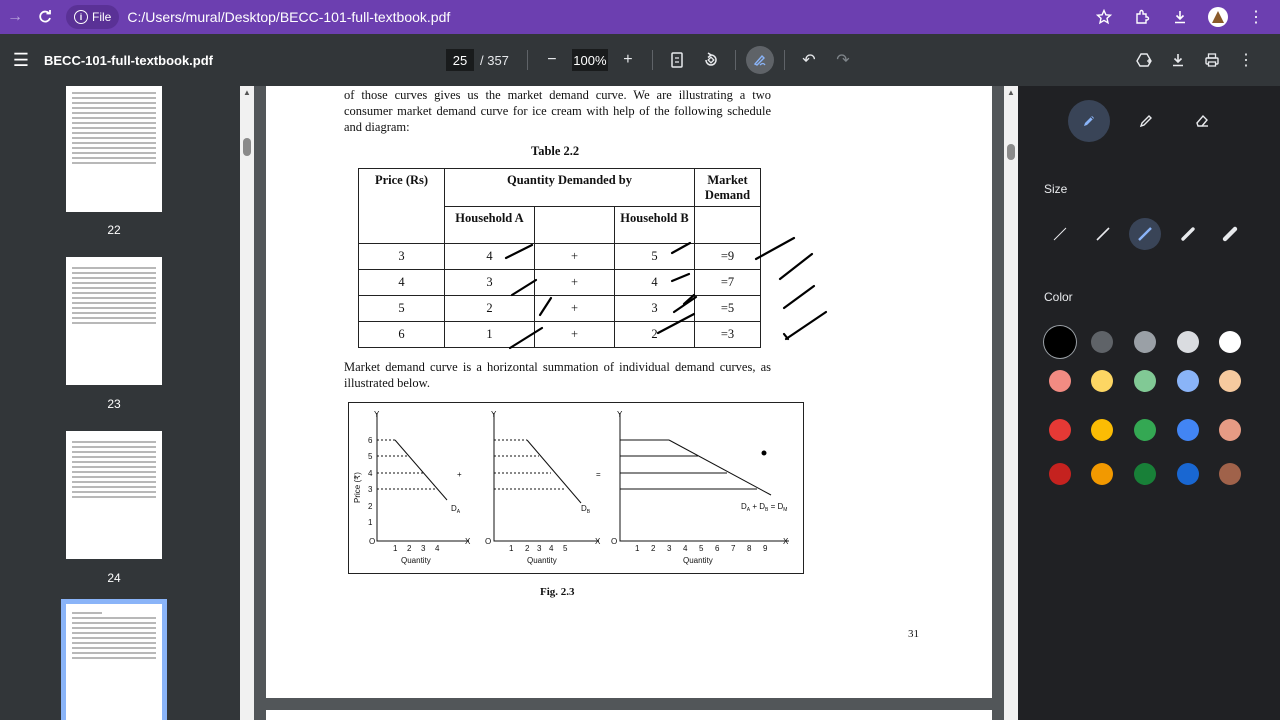 This screenshot has width=1280, height=720. I want to click on highlighter-tool-button, so click(1146, 121).